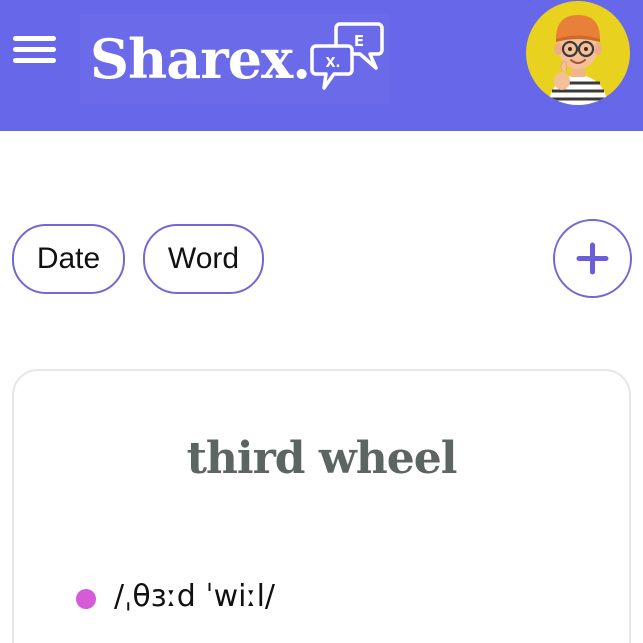 Image resolution: width=643 pixels, height=643 pixels. I want to click on add-button, so click(592, 258).